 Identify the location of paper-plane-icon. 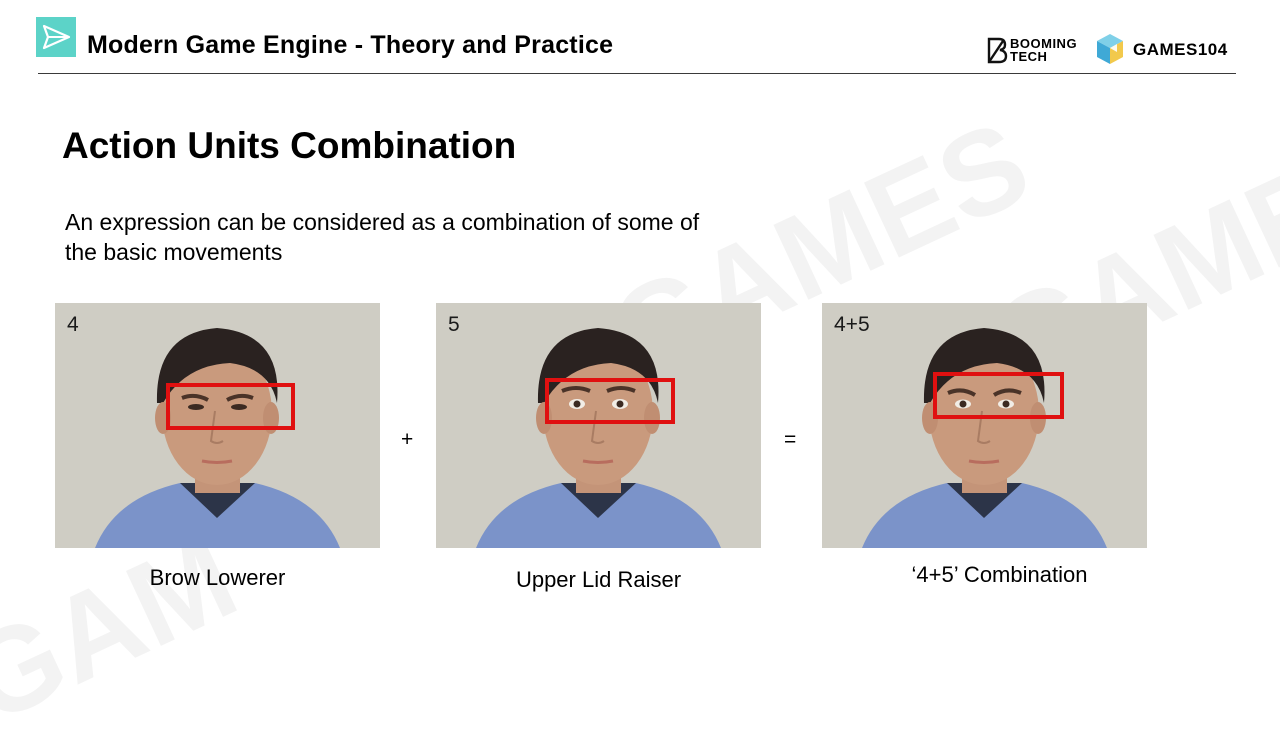
(56, 37).